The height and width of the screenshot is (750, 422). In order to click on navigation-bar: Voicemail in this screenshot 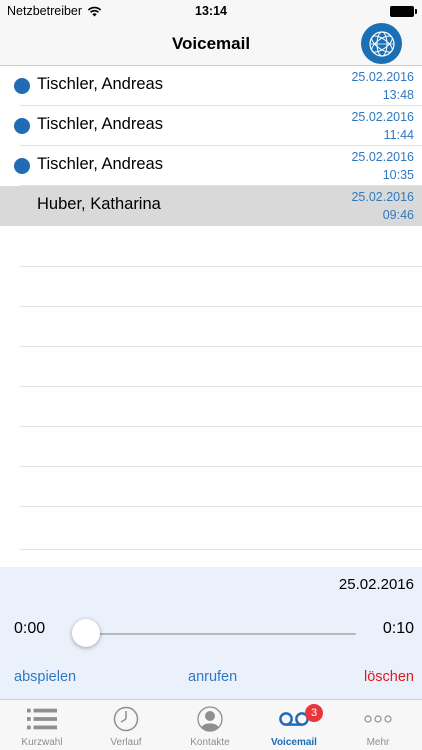, I will do `click(211, 44)`.